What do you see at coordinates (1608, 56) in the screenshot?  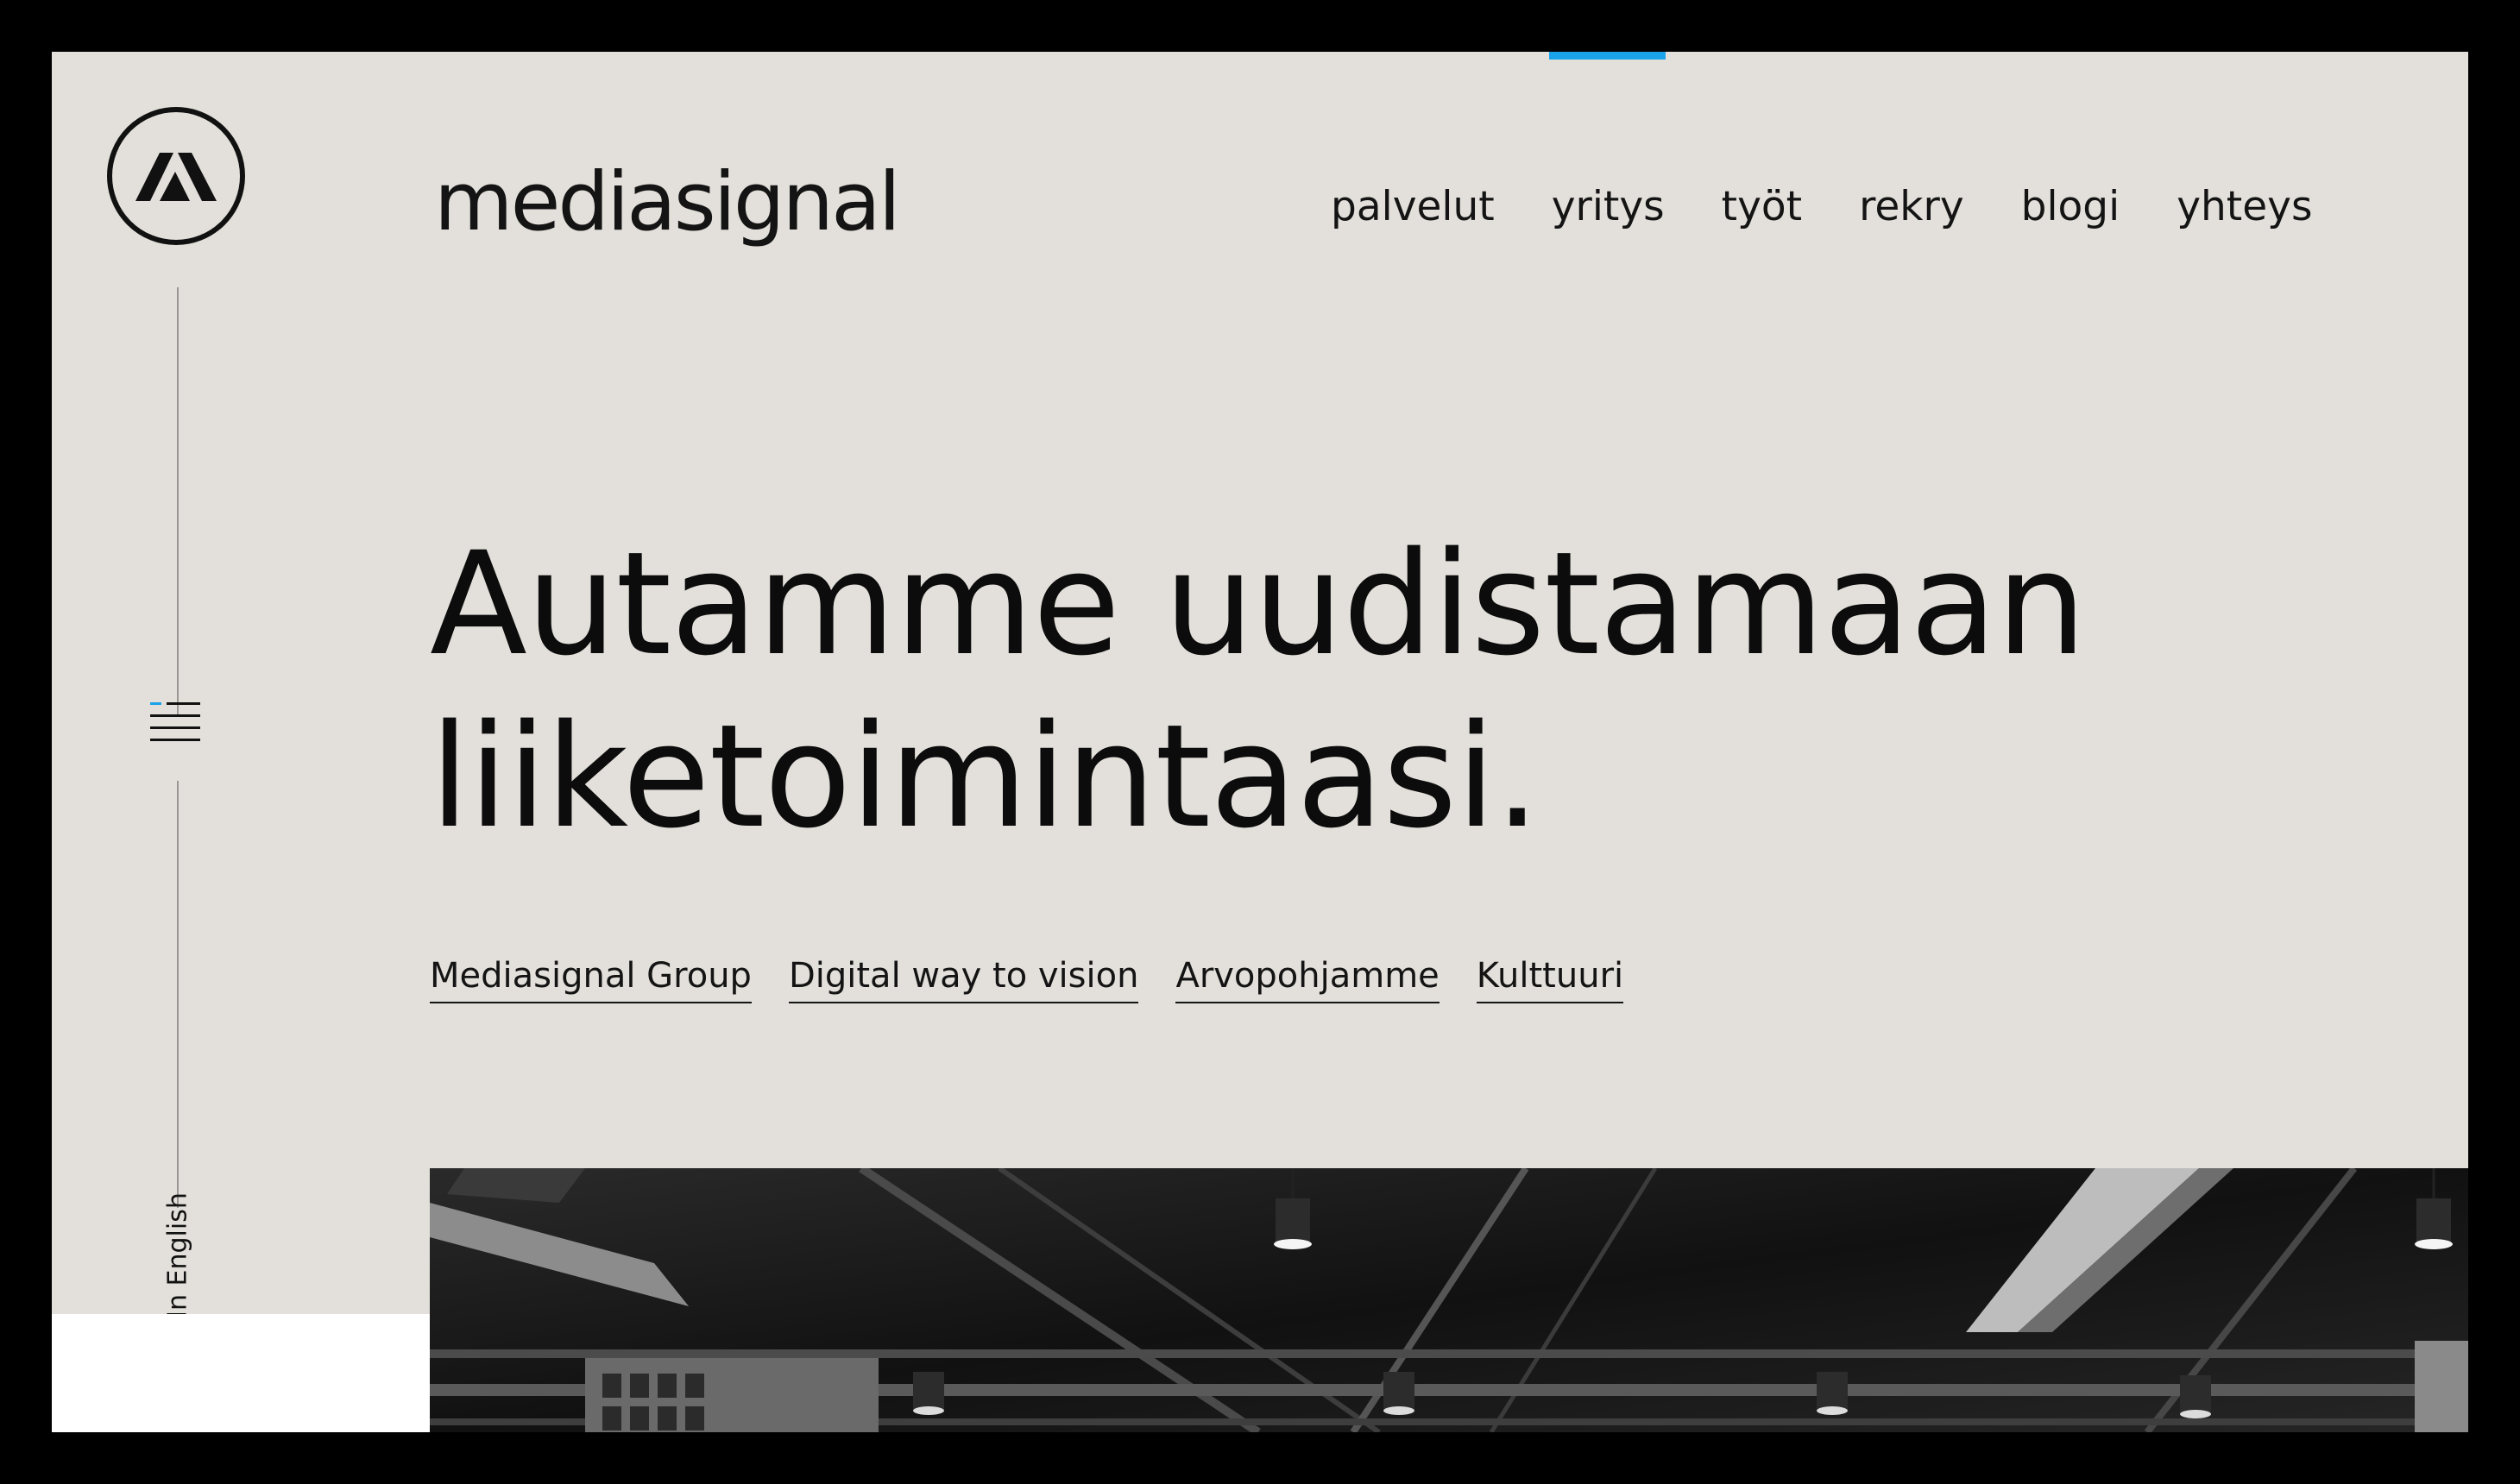 I see `active-nav-indicator` at bounding box center [1608, 56].